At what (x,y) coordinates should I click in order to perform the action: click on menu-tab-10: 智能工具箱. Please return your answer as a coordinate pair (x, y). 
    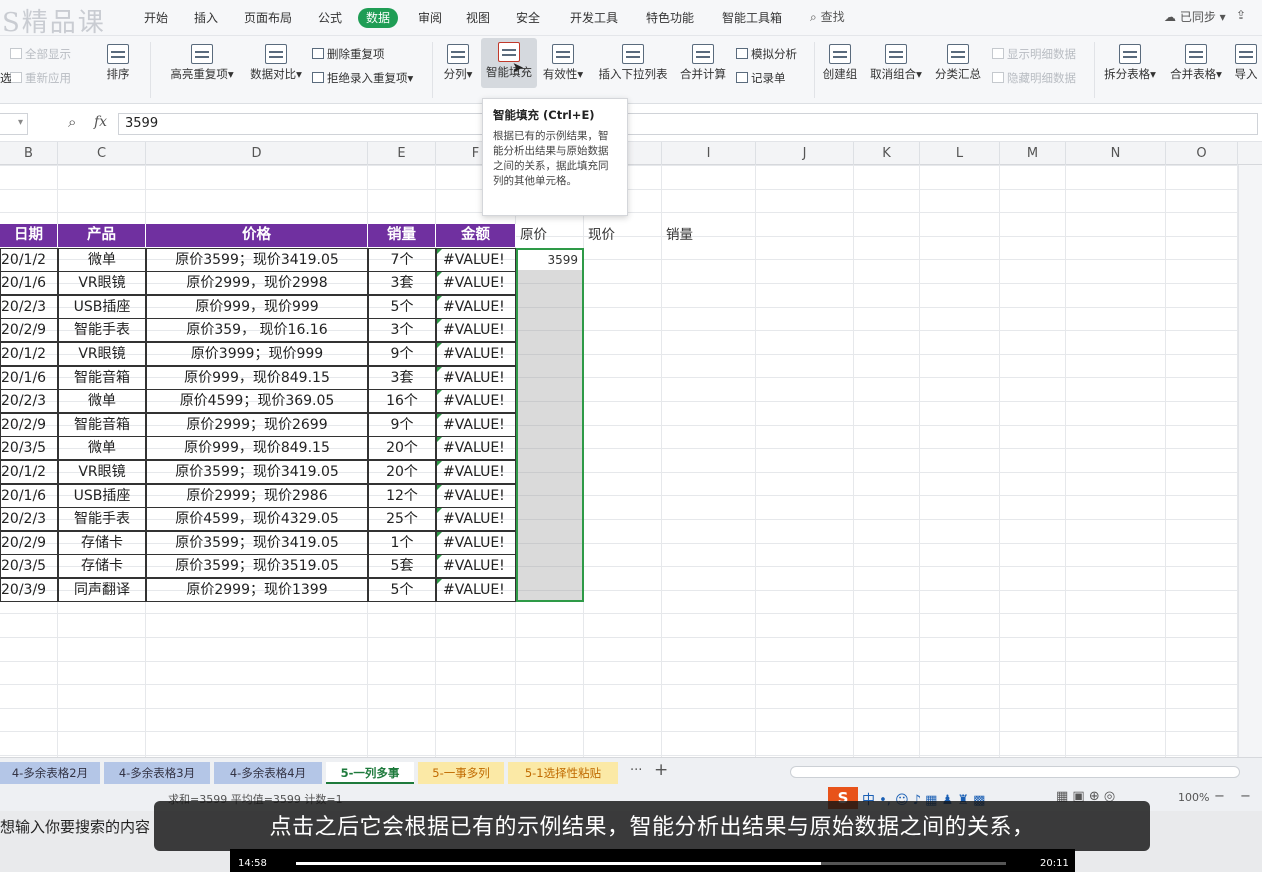
    Looking at the image, I should click on (752, 18).